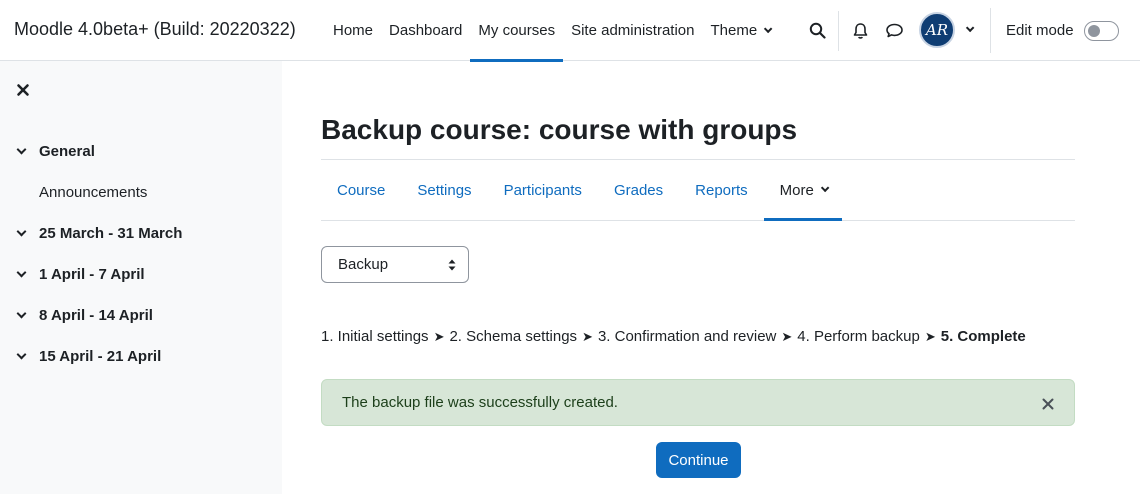 Image resolution: width=1140 pixels, height=494 pixels. Describe the element at coordinates (395, 264) in the screenshot. I see `action-select: Backup` at that location.